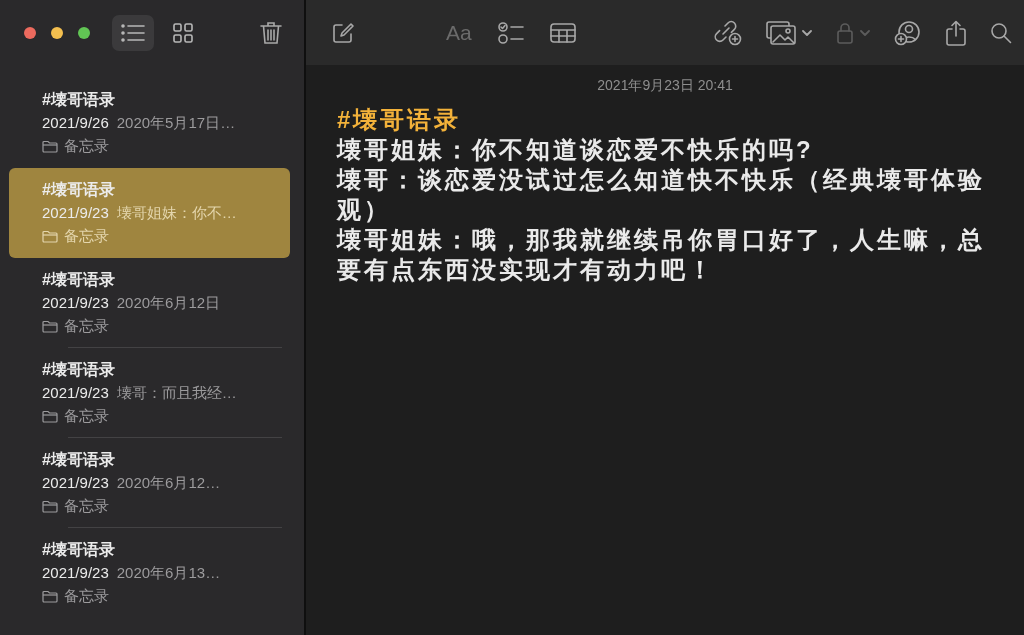 The width and height of the screenshot is (1024, 635). Describe the element at coordinates (665, 86) in the screenshot. I see `note-timestamp: 2021年9月23日 20:41` at that location.